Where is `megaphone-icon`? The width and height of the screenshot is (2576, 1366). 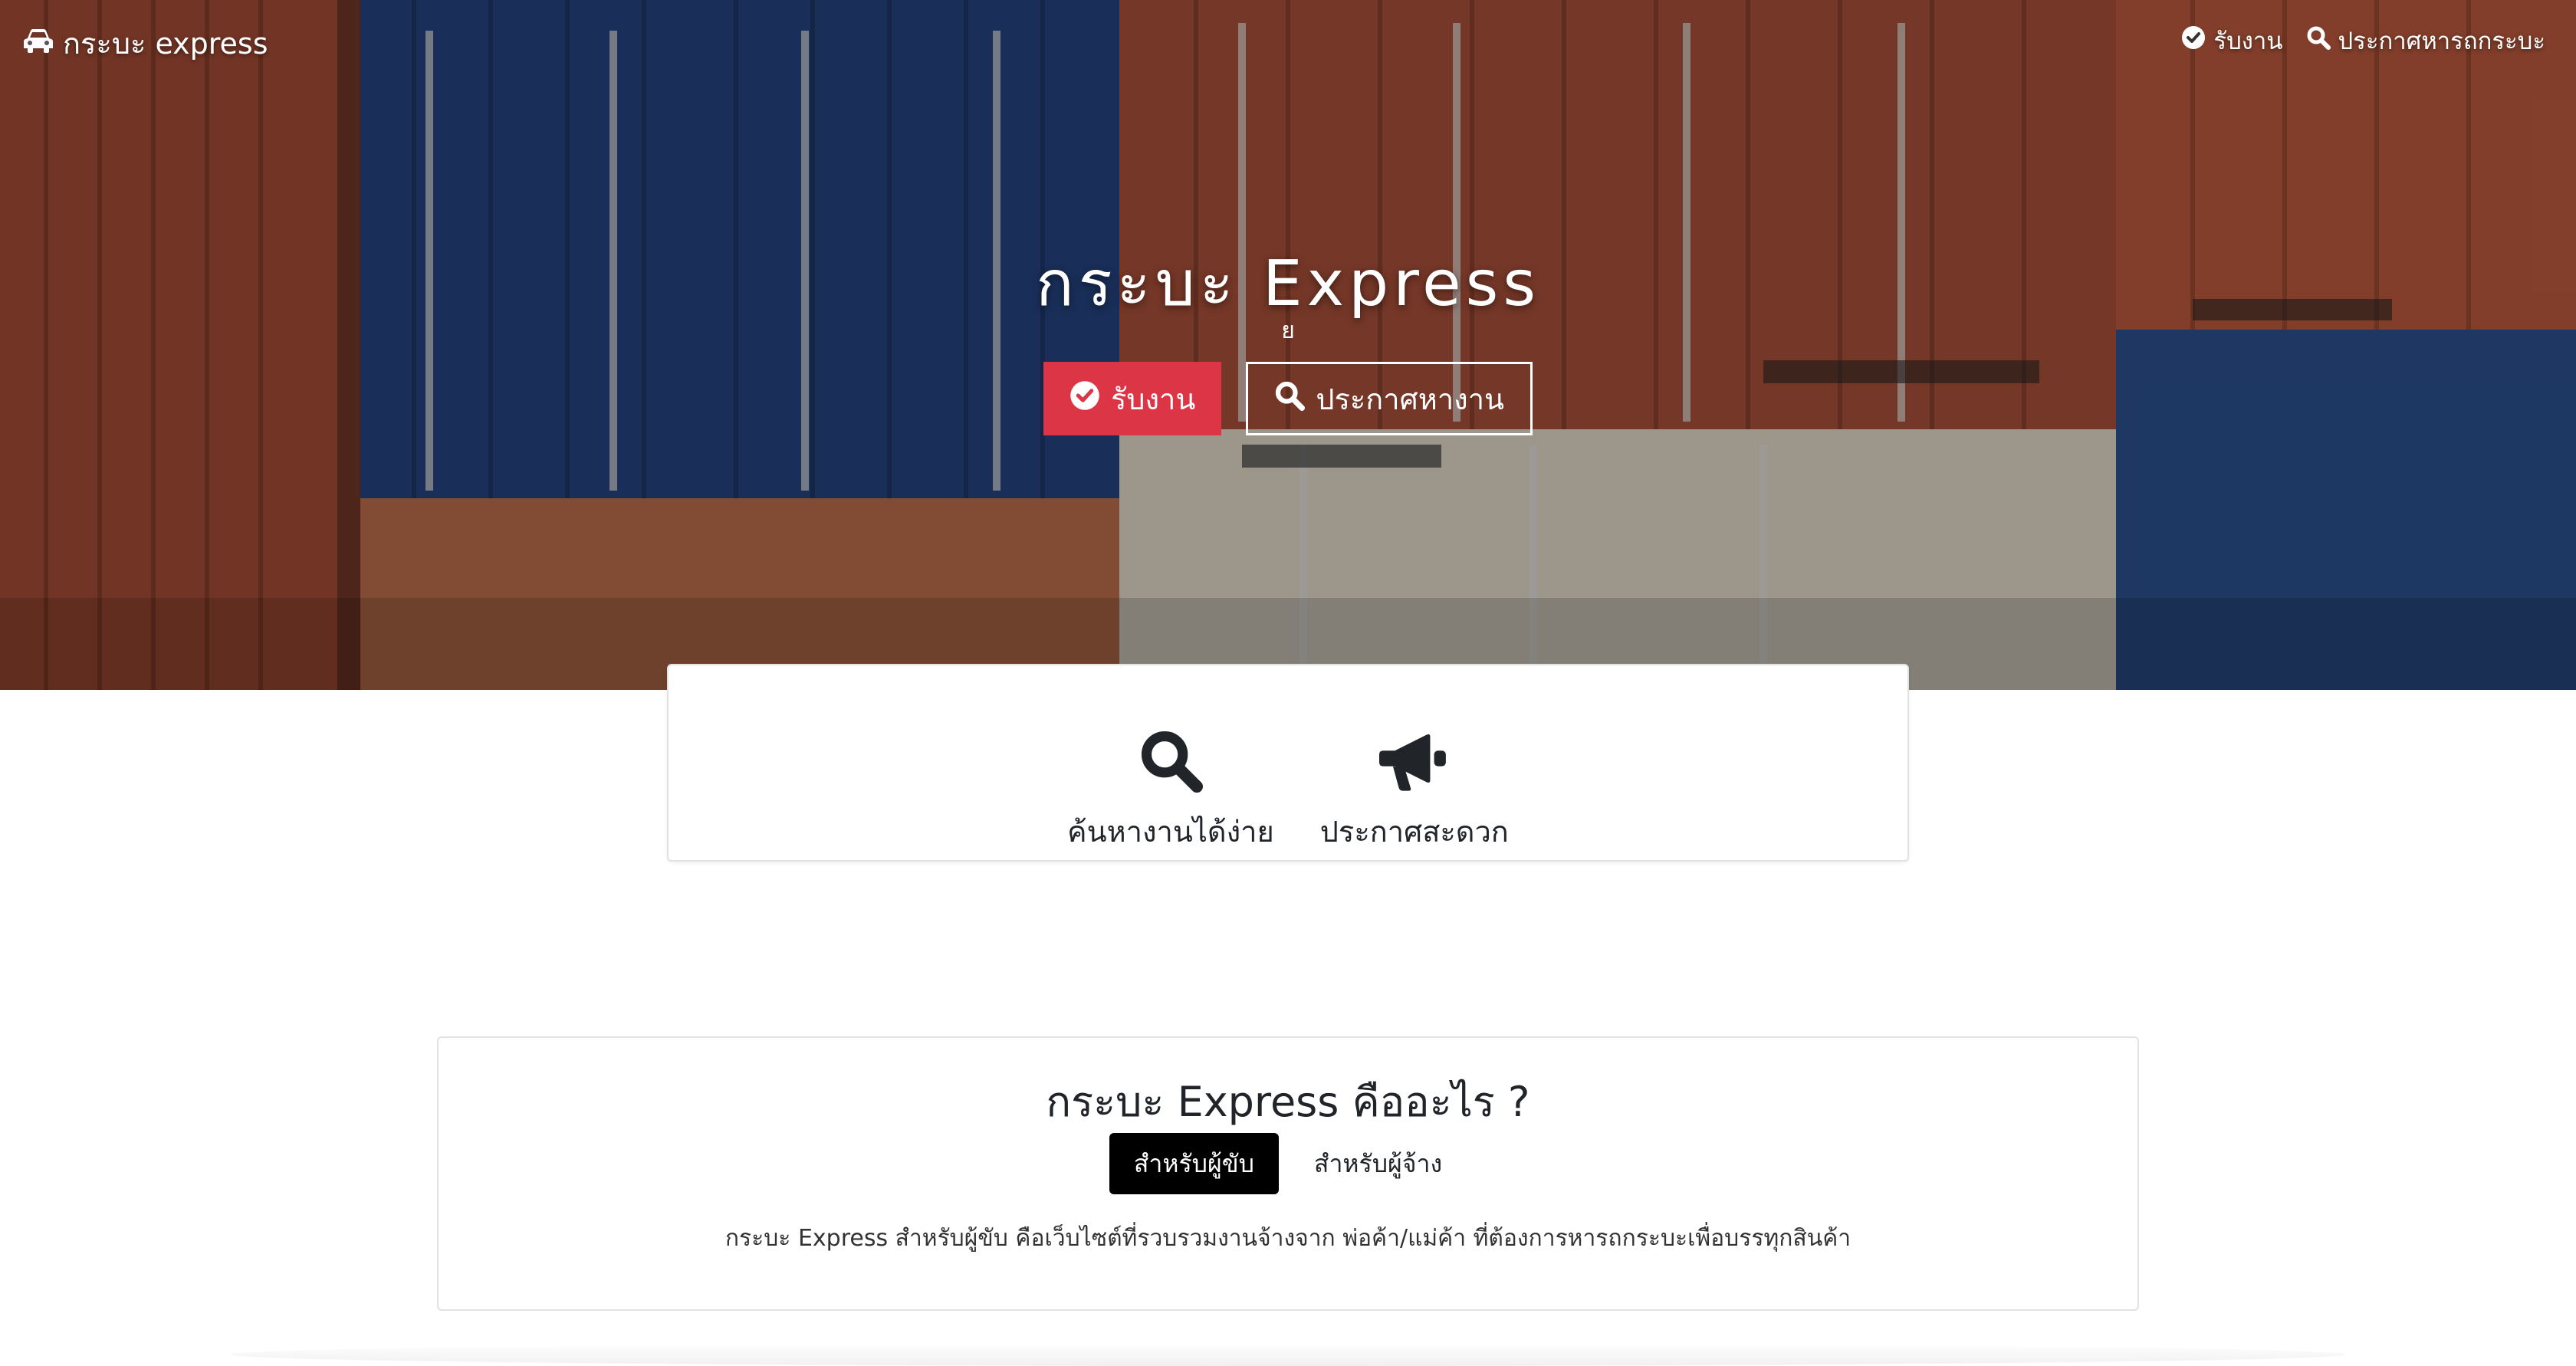
megaphone-icon is located at coordinates (1414, 762).